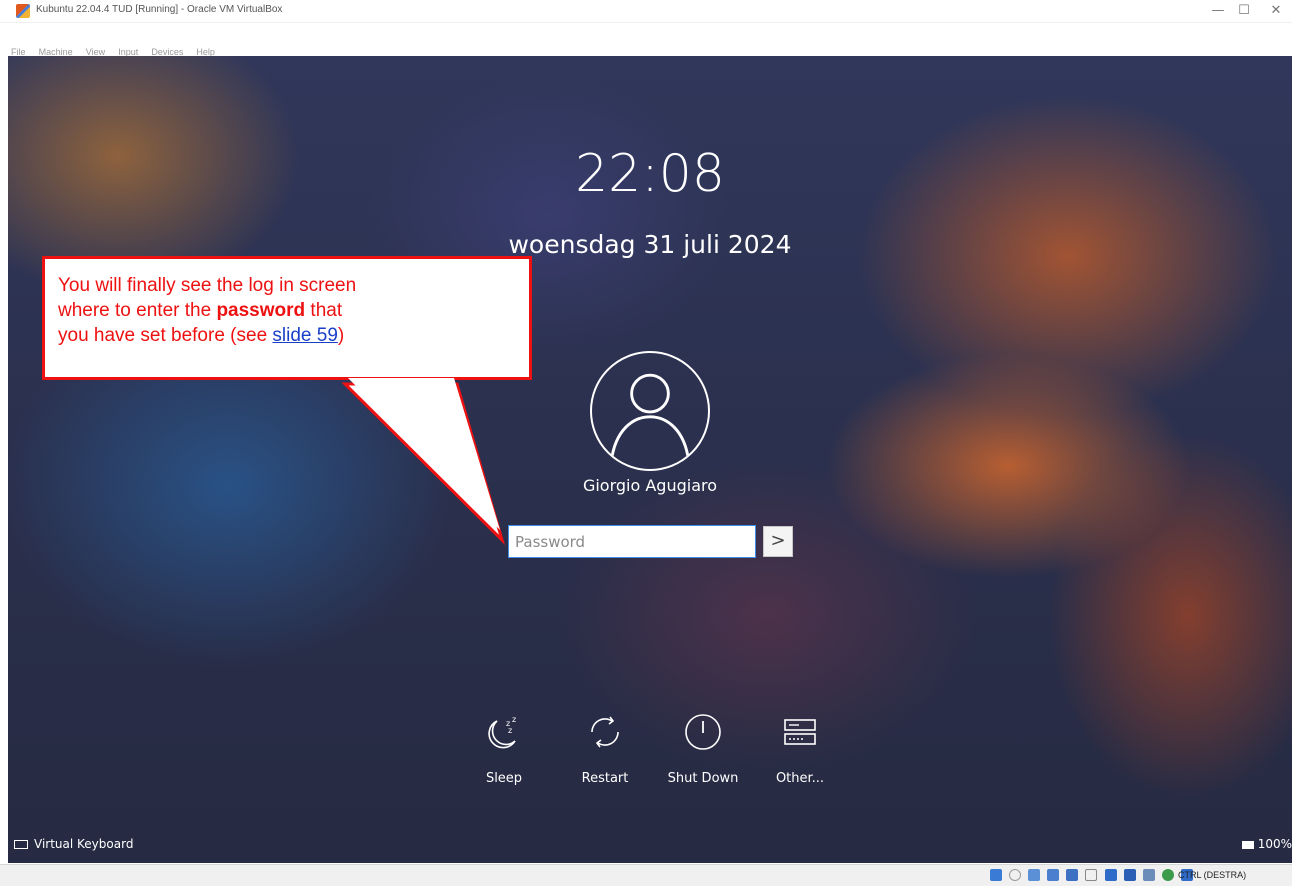 The image size is (1292, 888). I want to click on virtual-keyboard-button: Virtual Keyboard, so click(73, 844).